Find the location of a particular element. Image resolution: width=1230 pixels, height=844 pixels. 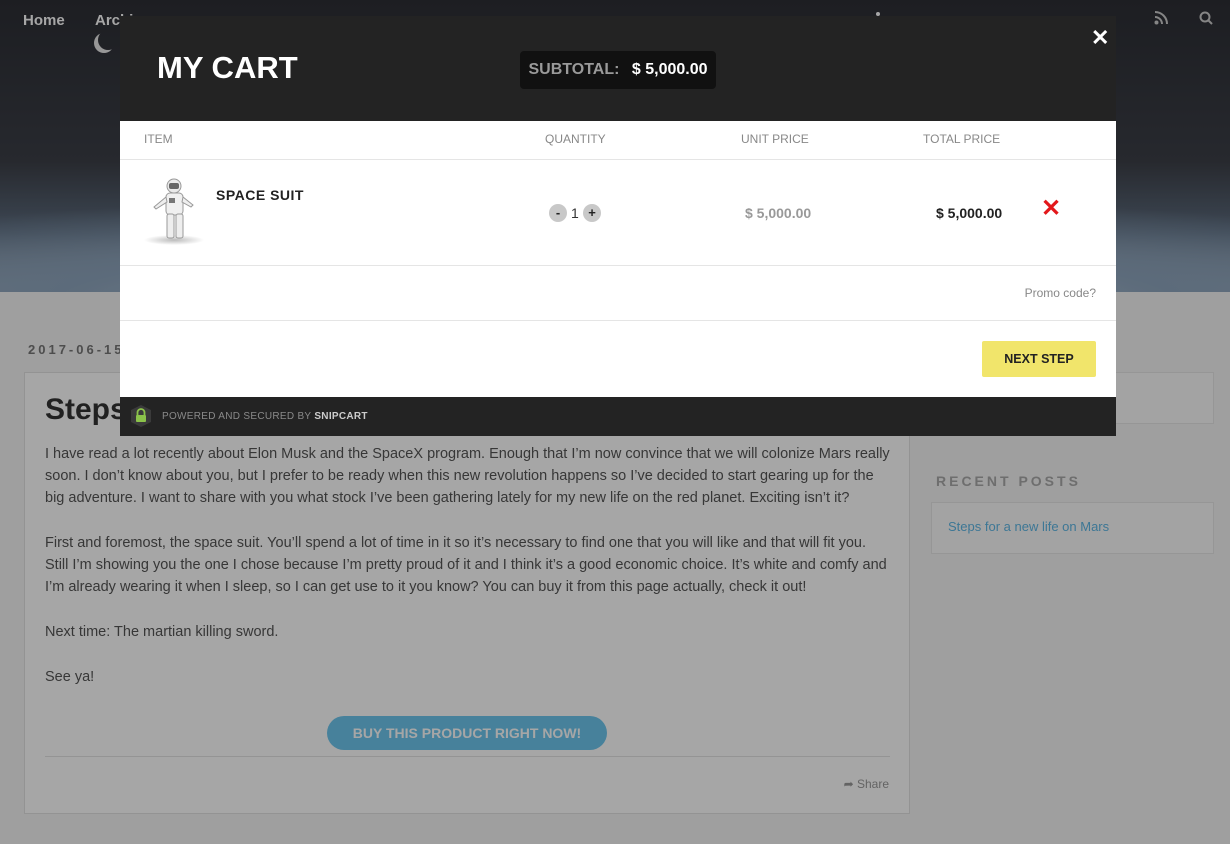

subtotal-badge: SUBTOTAL: $ 5,000.00 is located at coordinates (618, 70).